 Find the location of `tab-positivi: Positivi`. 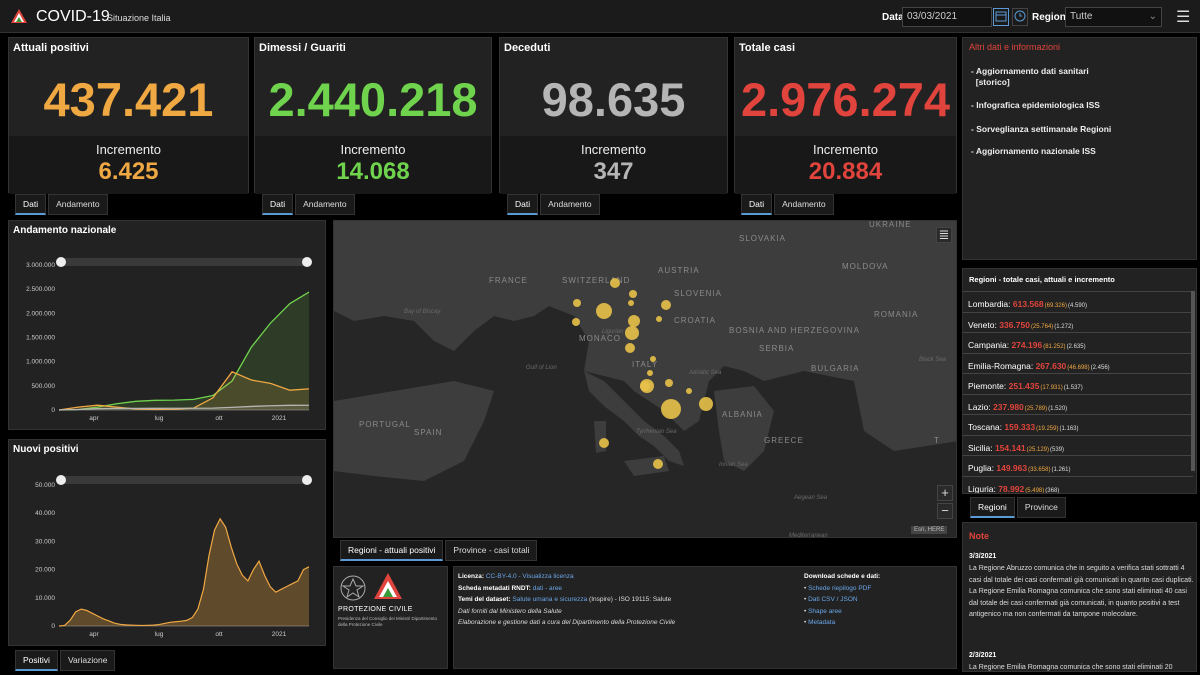

tab-positivi: Positivi is located at coordinates (36, 660).